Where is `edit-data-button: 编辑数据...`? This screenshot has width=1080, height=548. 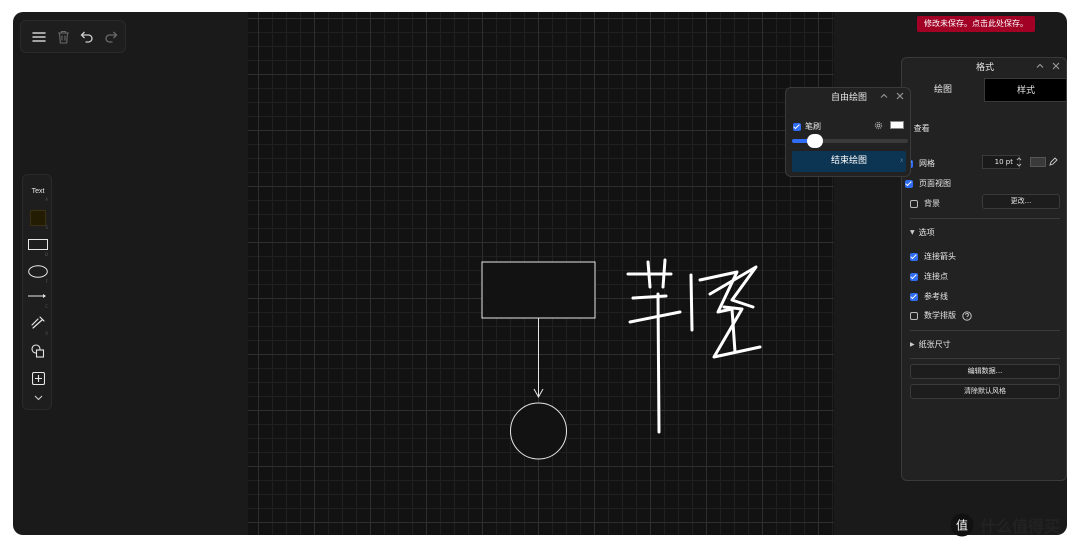
edit-data-button: 编辑数据... is located at coordinates (985, 371).